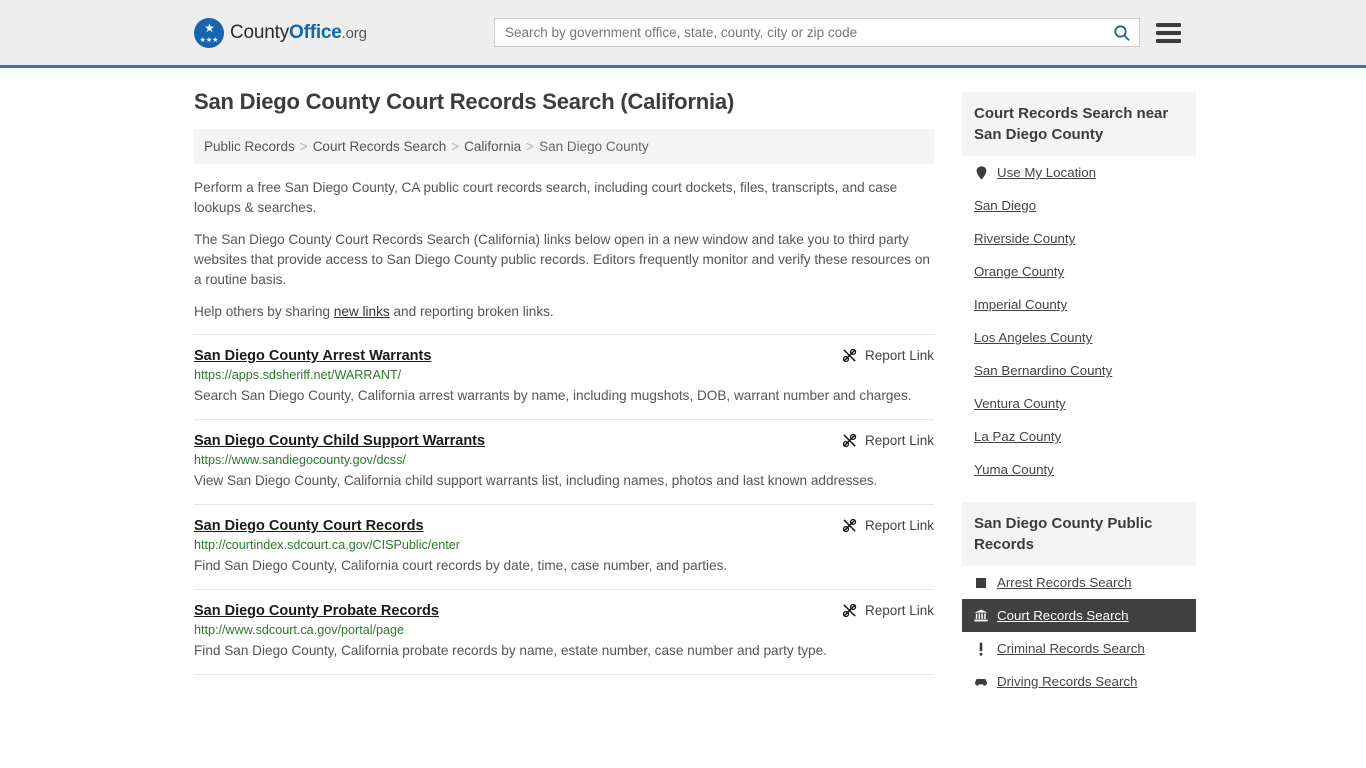 The width and height of the screenshot is (1366, 768). I want to click on sidebar-item-label: Criminal Records Search, so click(1071, 648).